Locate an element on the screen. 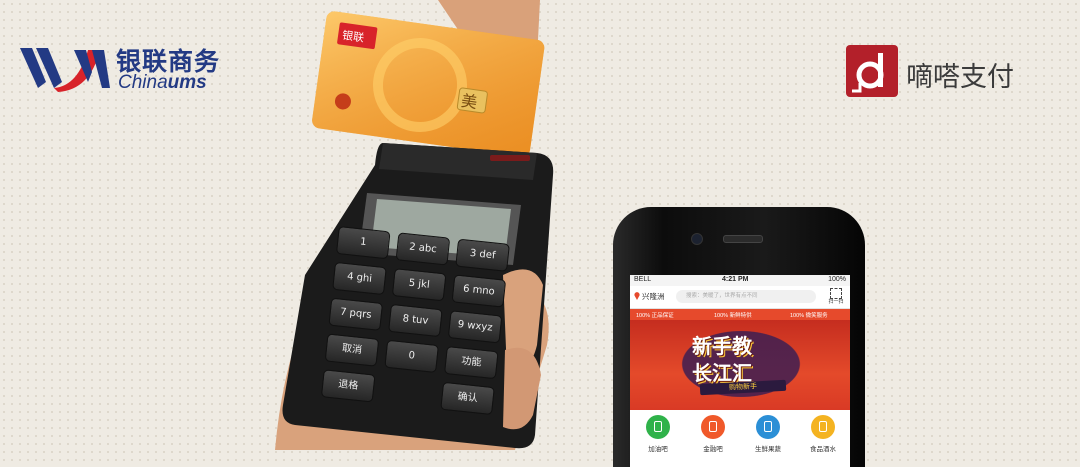  pos-key: 5 jkl is located at coordinates (419, 285).